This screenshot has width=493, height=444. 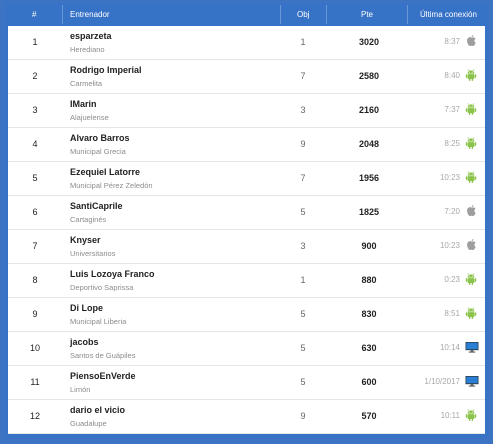 I want to click on coach-name: esparzeta, so click(x=91, y=36).